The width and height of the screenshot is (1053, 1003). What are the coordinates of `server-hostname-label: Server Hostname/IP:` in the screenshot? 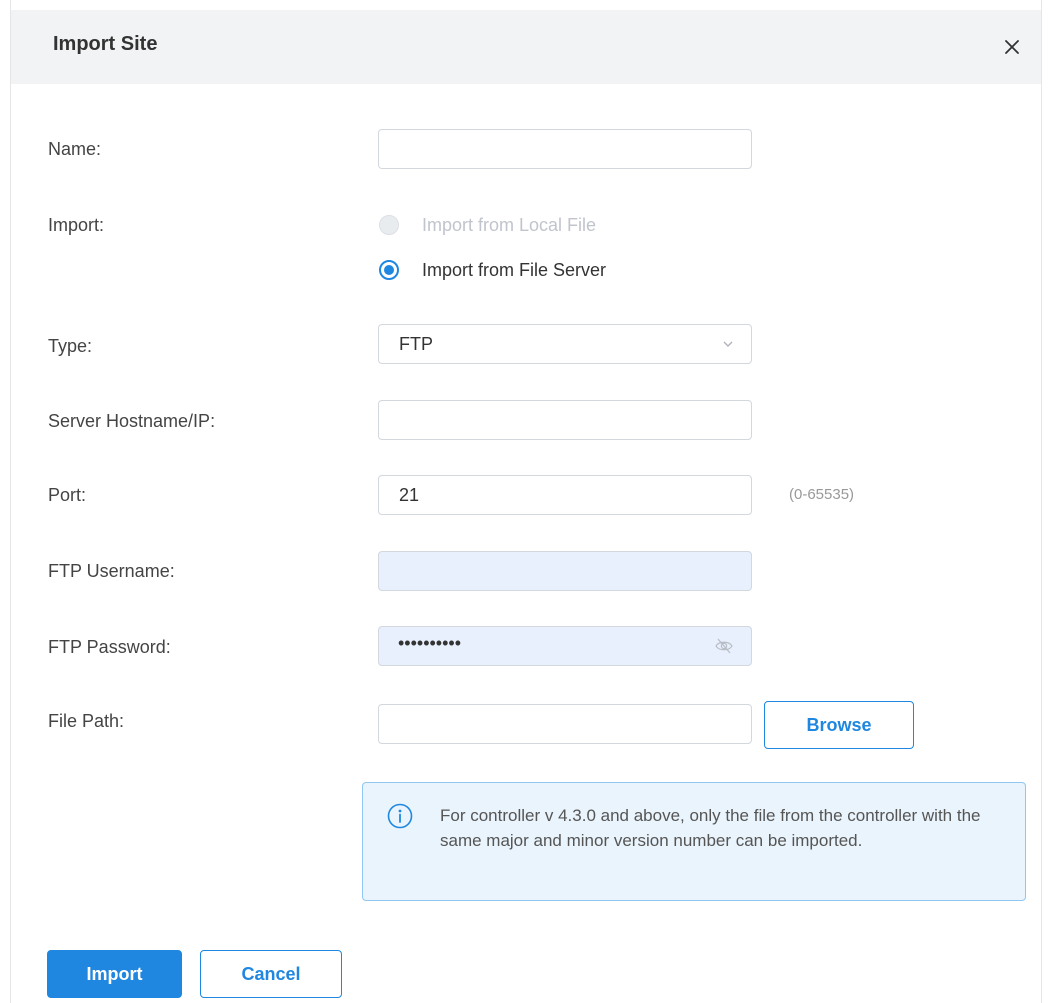 It's located at (132, 421).